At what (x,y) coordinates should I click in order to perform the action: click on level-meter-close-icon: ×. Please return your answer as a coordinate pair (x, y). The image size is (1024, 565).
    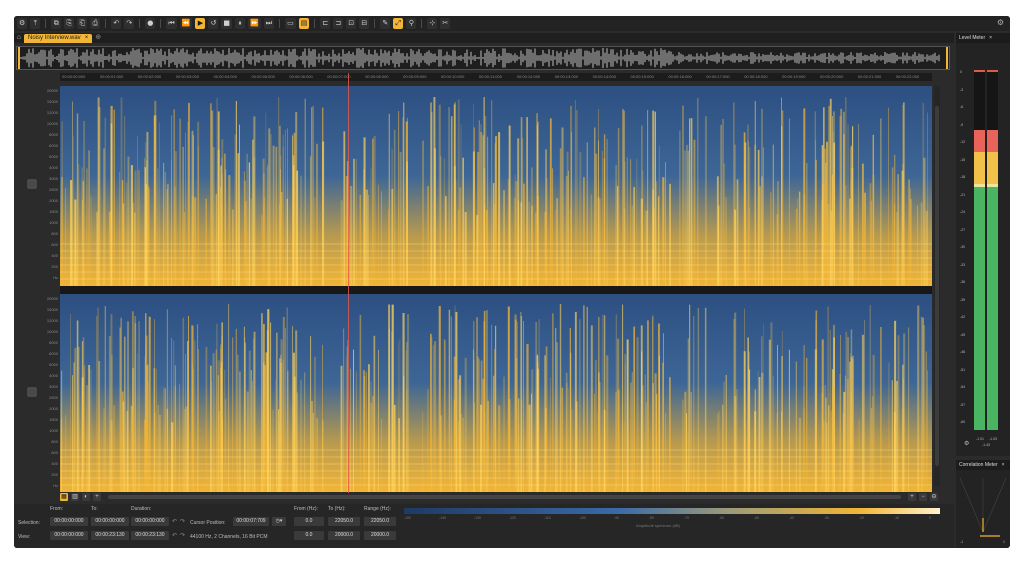
    Looking at the image, I should click on (990, 38).